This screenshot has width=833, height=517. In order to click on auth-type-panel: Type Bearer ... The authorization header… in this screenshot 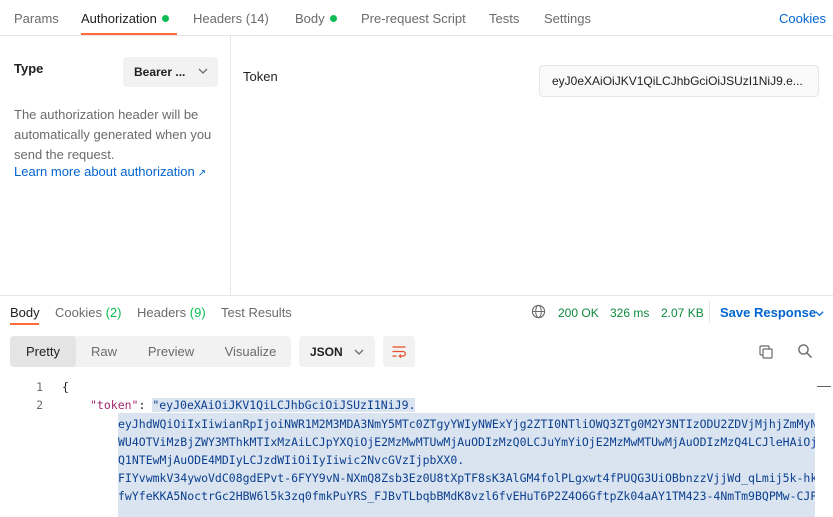, I will do `click(115, 165)`.